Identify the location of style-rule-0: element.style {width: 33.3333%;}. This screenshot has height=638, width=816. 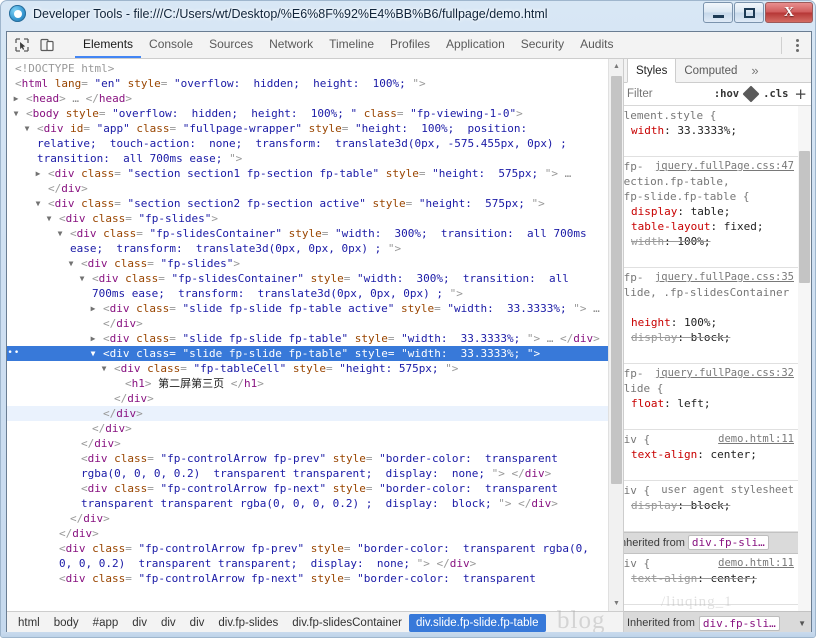
(711, 131).